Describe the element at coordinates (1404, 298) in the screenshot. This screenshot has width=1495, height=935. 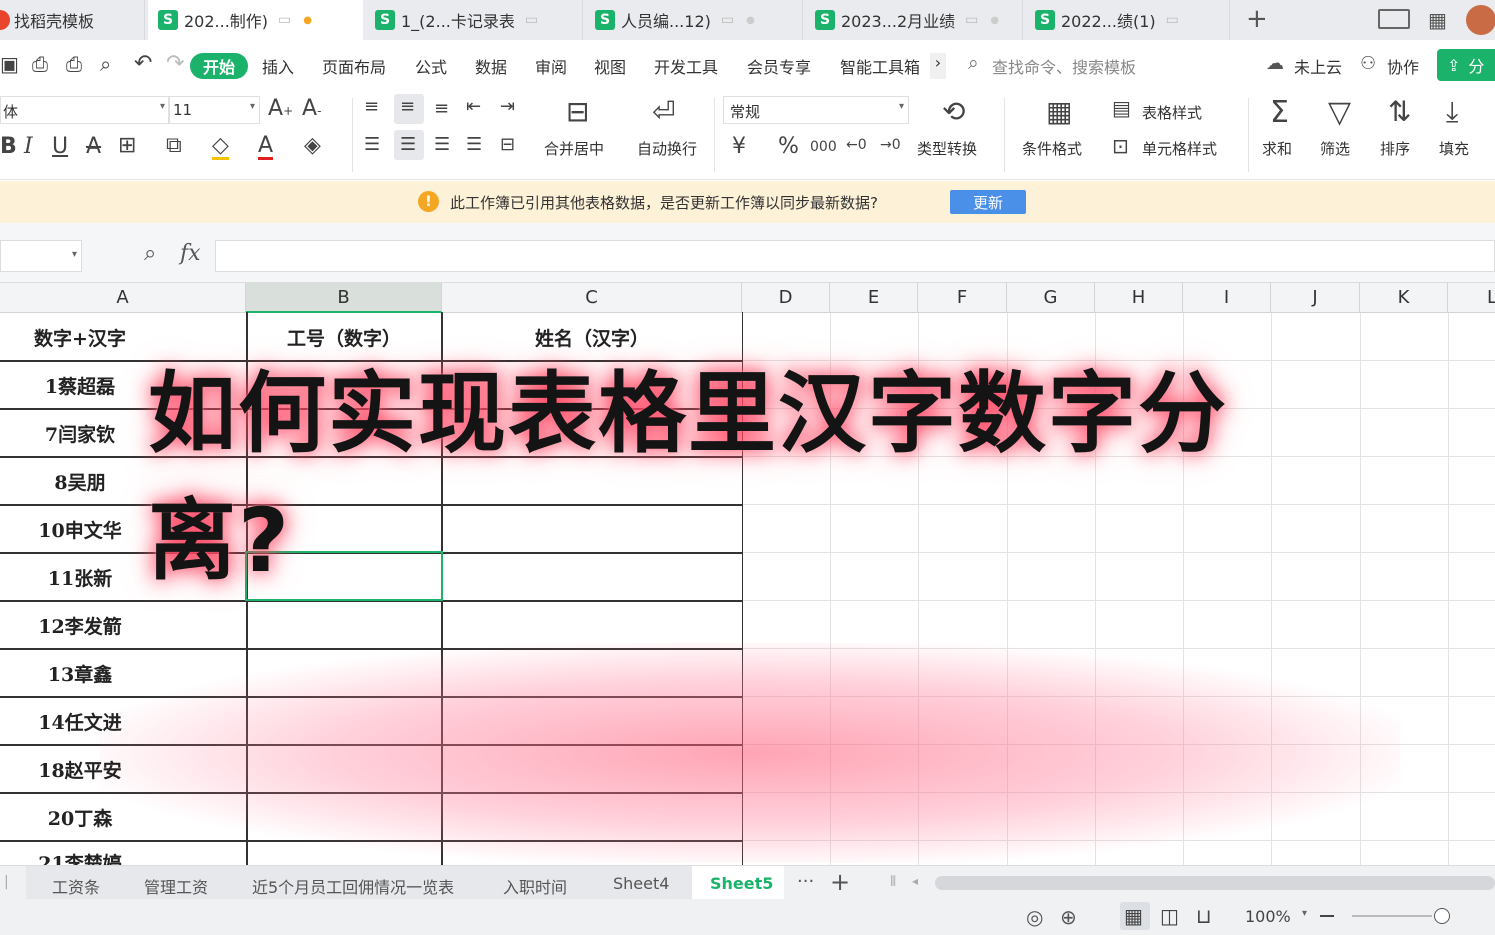
I see `col-header-k: K` at that location.